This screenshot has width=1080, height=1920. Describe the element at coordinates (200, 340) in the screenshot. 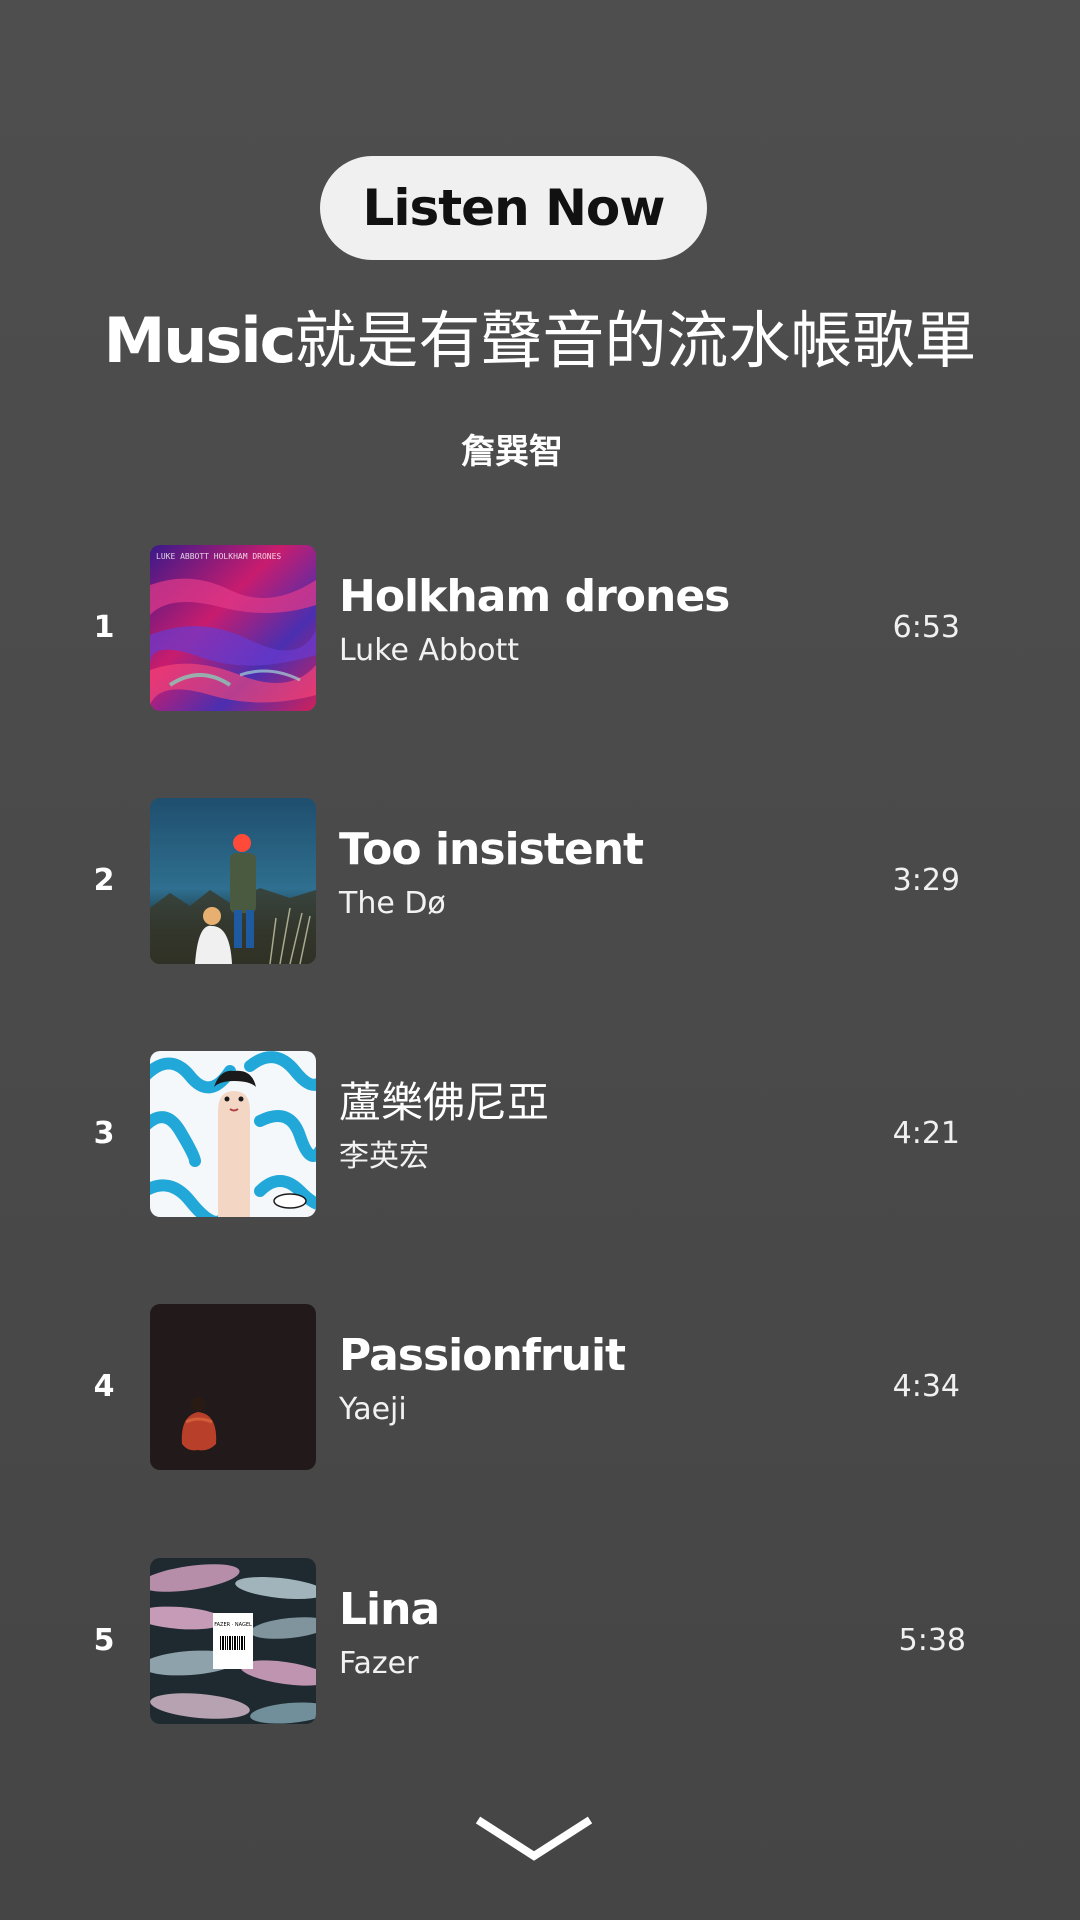

I see `playlist-title-latin: Music` at that location.